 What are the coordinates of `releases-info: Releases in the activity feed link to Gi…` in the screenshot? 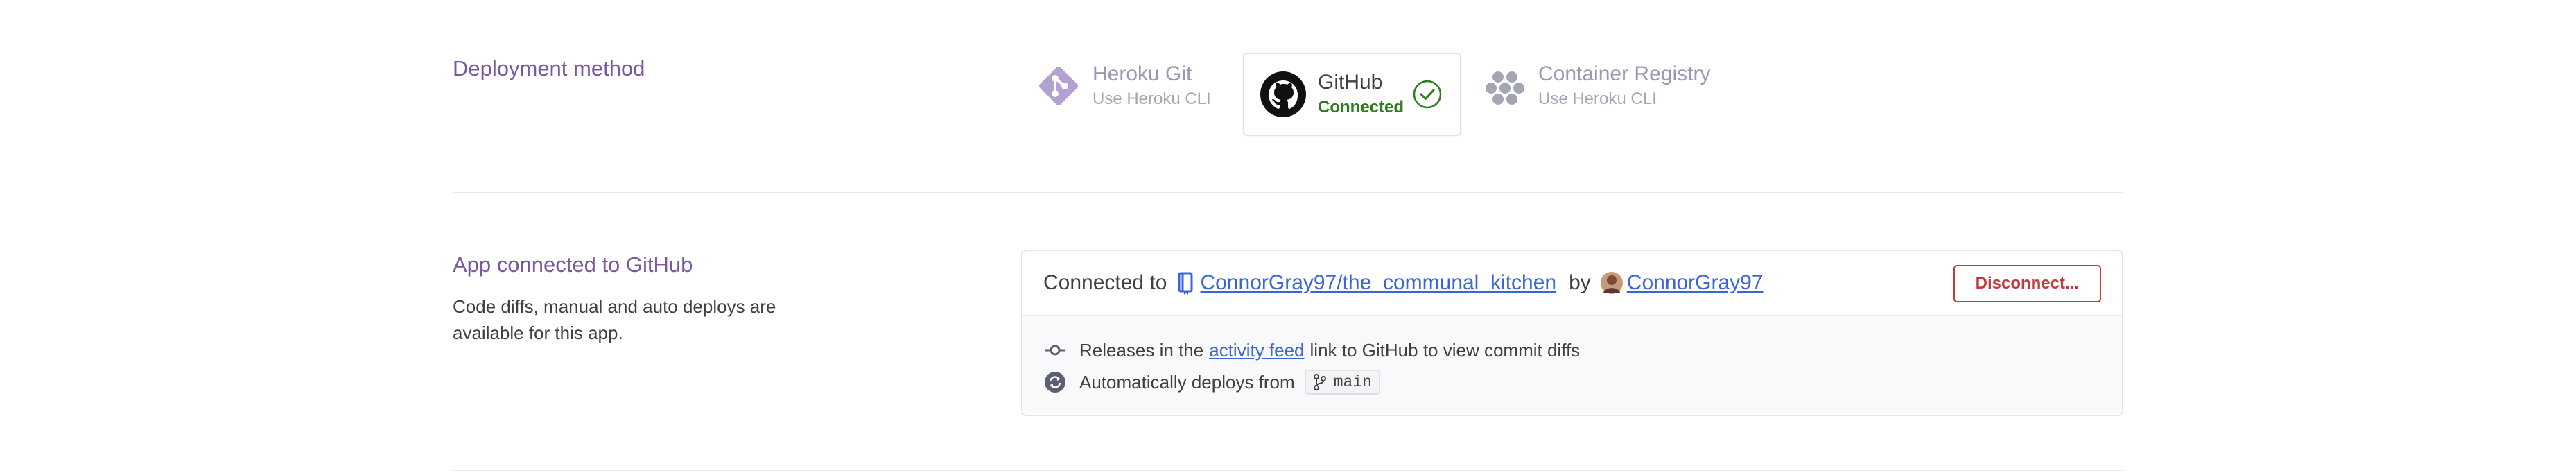 It's located at (1582, 350).